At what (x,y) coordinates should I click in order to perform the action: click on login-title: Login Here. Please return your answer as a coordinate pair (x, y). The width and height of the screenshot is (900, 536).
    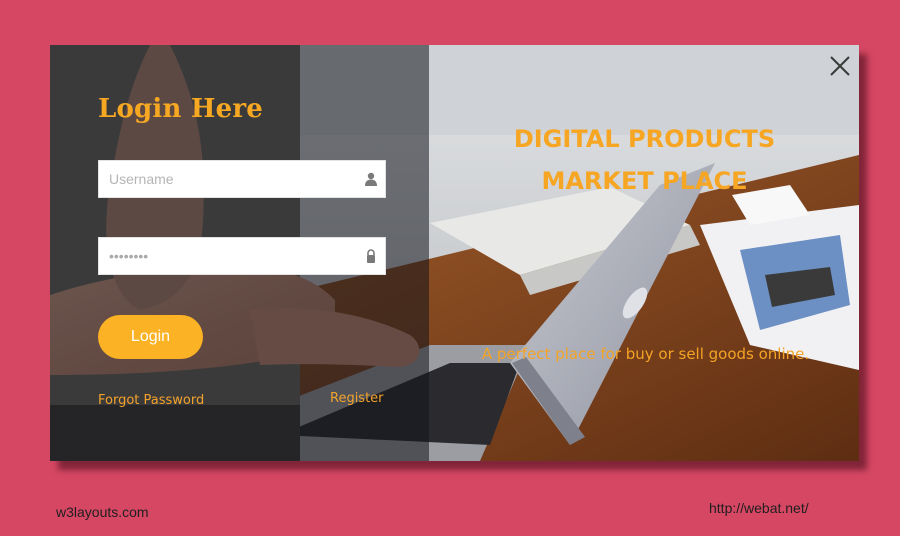
    Looking at the image, I should click on (180, 109).